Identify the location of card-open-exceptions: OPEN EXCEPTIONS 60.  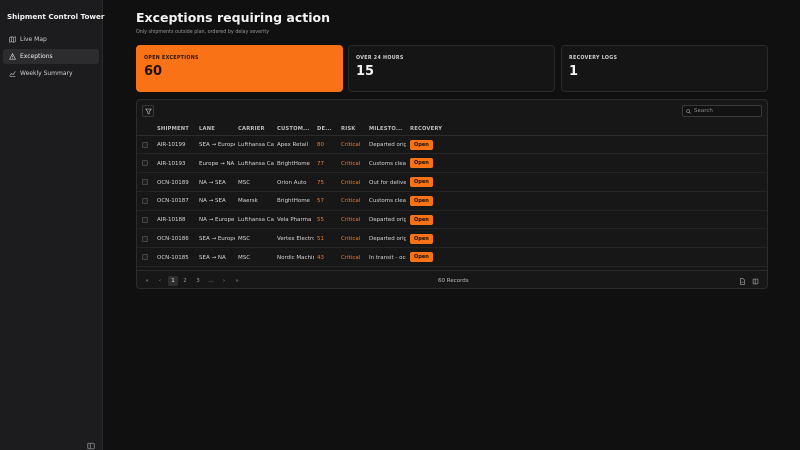
(239, 68).